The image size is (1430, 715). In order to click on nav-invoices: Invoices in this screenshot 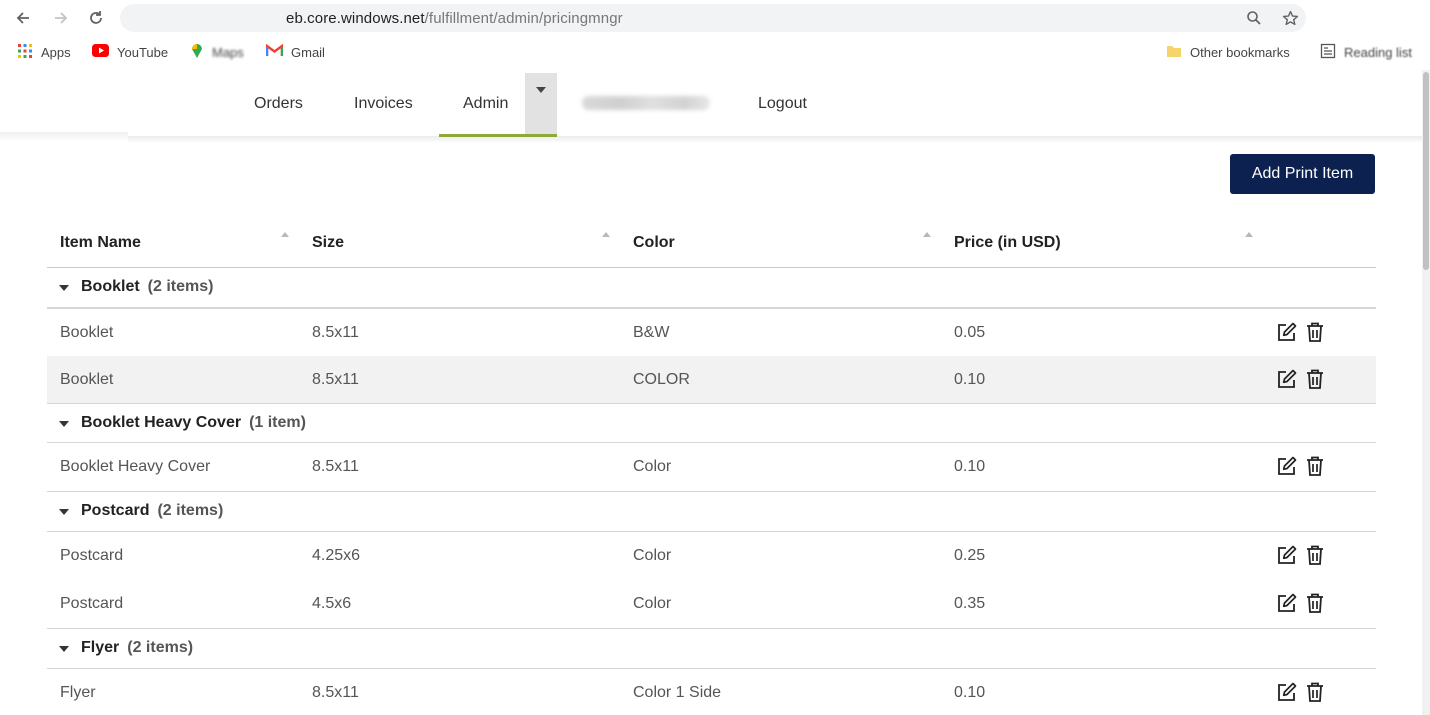, I will do `click(383, 104)`.